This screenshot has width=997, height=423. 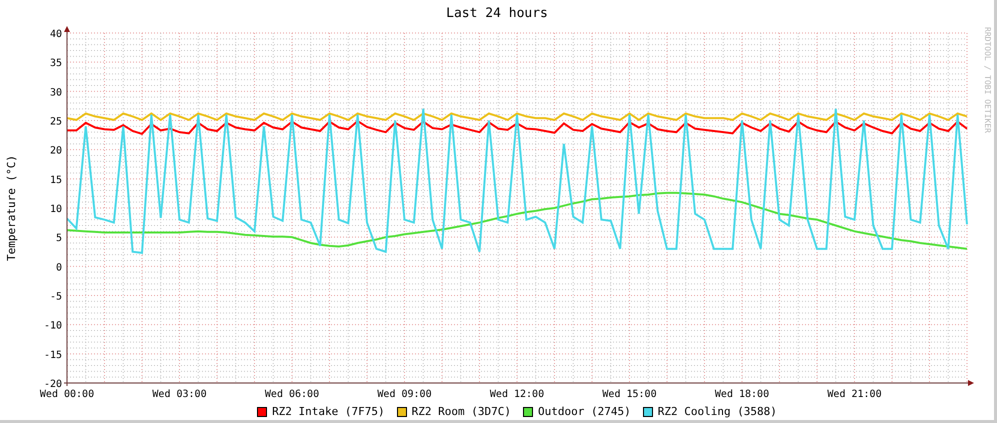 What do you see at coordinates (517, 394) in the screenshot?
I see `axis-tick-label: Wed 12:00` at bounding box center [517, 394].